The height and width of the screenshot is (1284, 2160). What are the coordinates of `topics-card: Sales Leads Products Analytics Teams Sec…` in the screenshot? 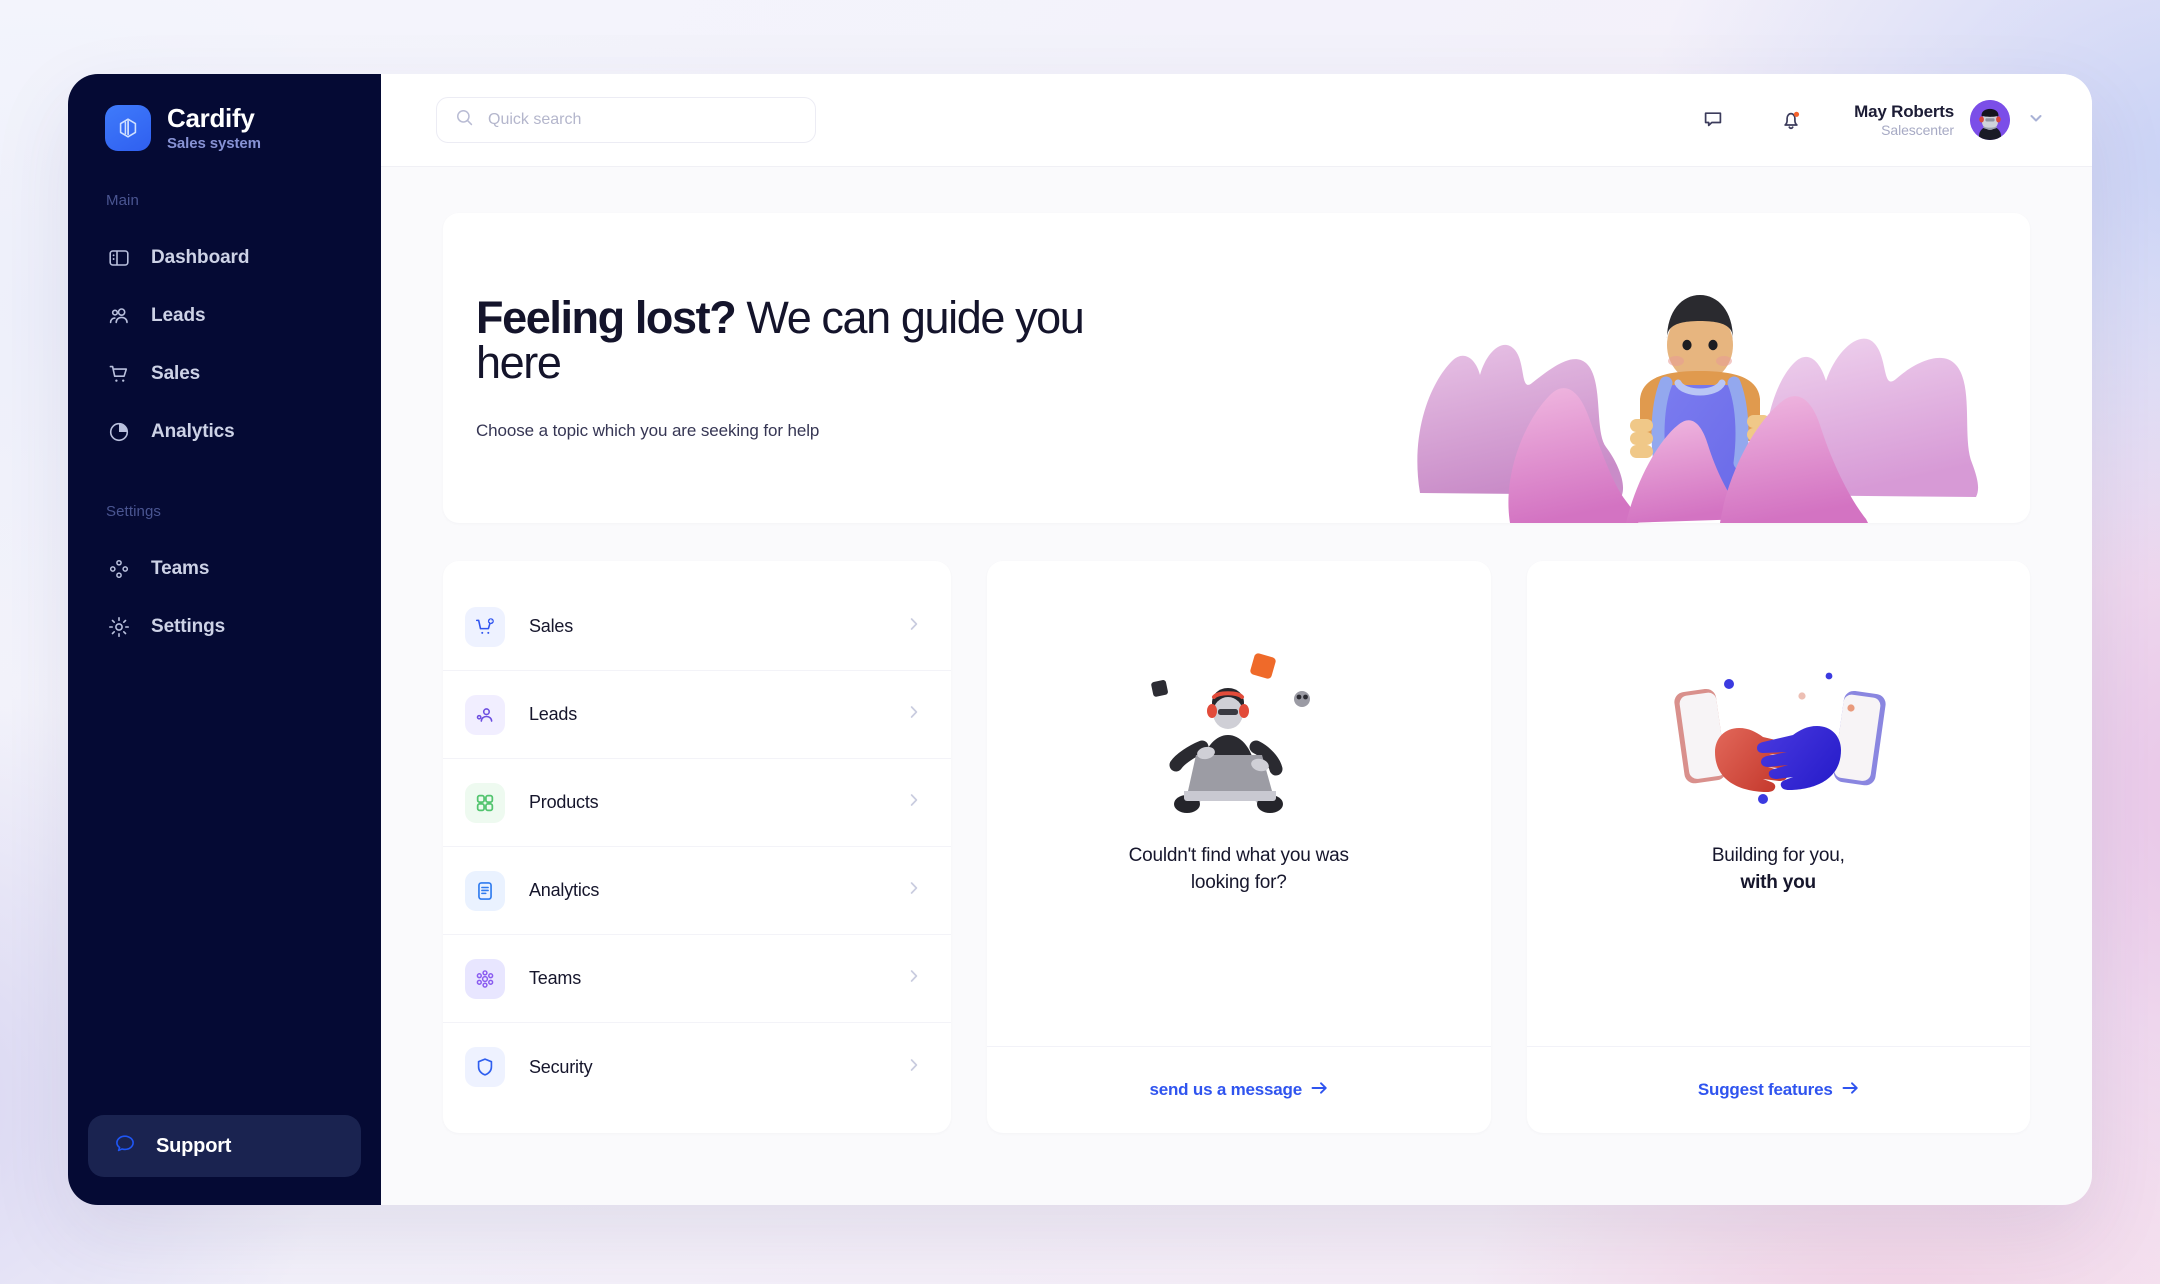 It's located at (697, 847).